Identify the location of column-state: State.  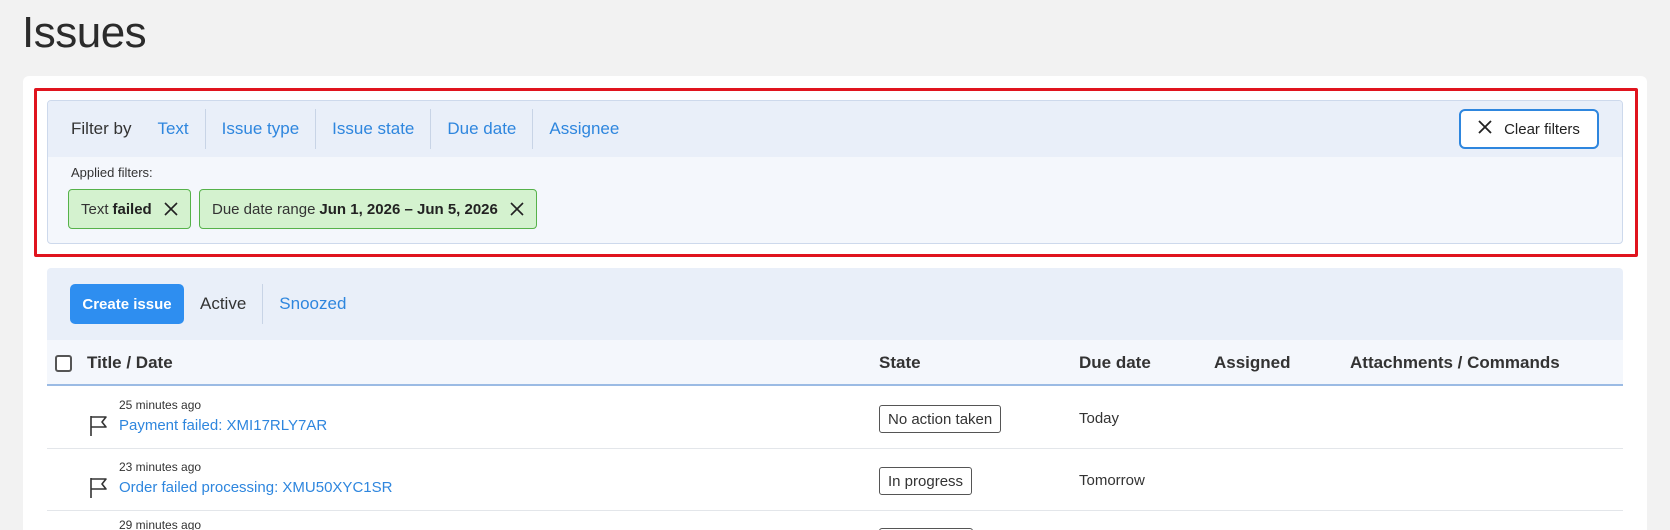
(900, 363).